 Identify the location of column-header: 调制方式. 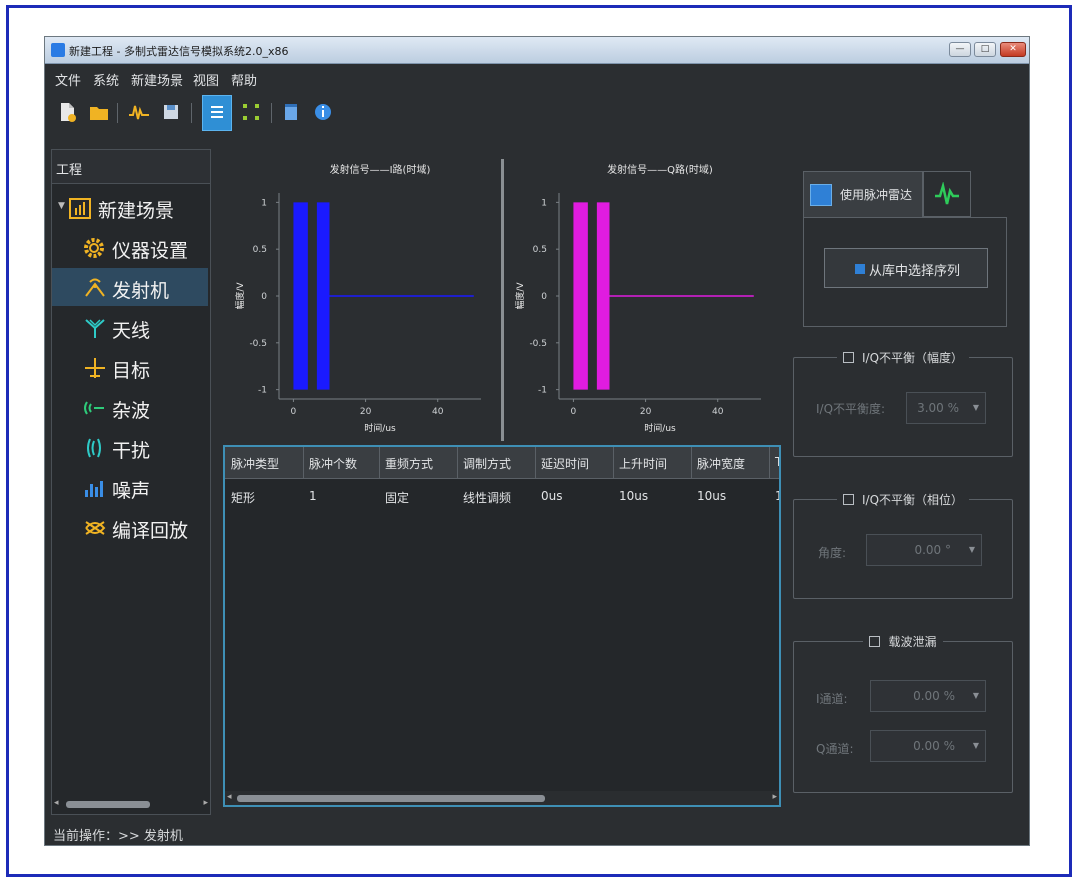
(487, 463).